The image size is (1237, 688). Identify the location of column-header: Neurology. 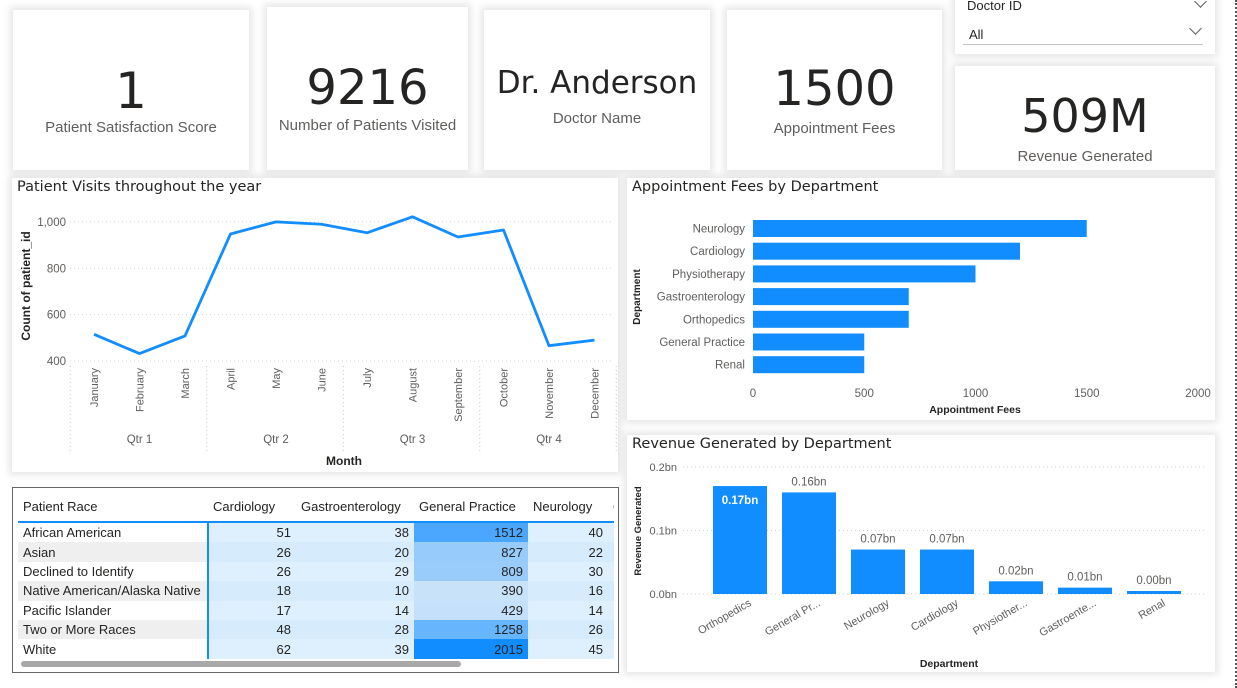
(568, 506).